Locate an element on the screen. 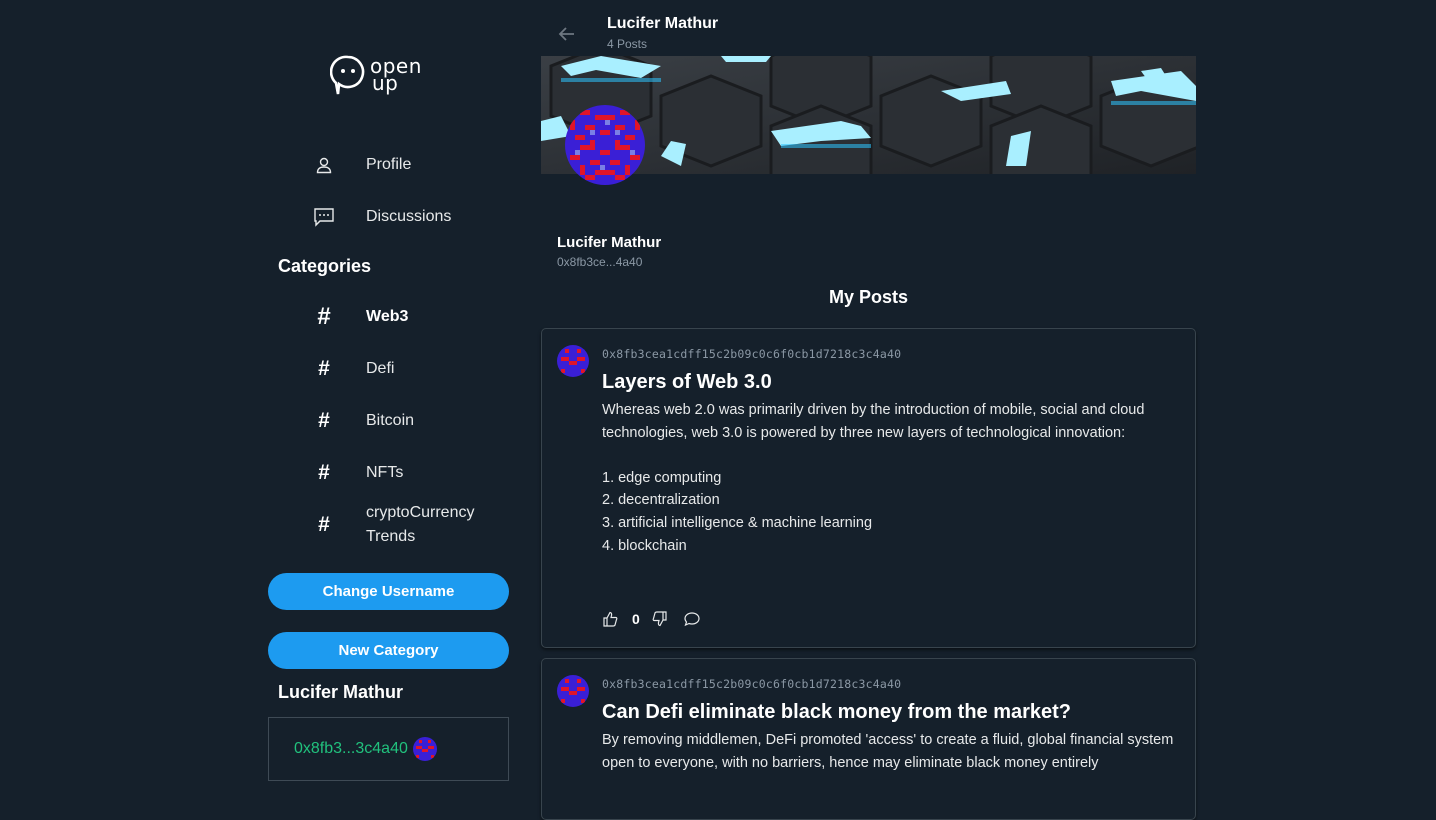  profile-name: Lucifer Mathur is located at coordinates (609, 242).